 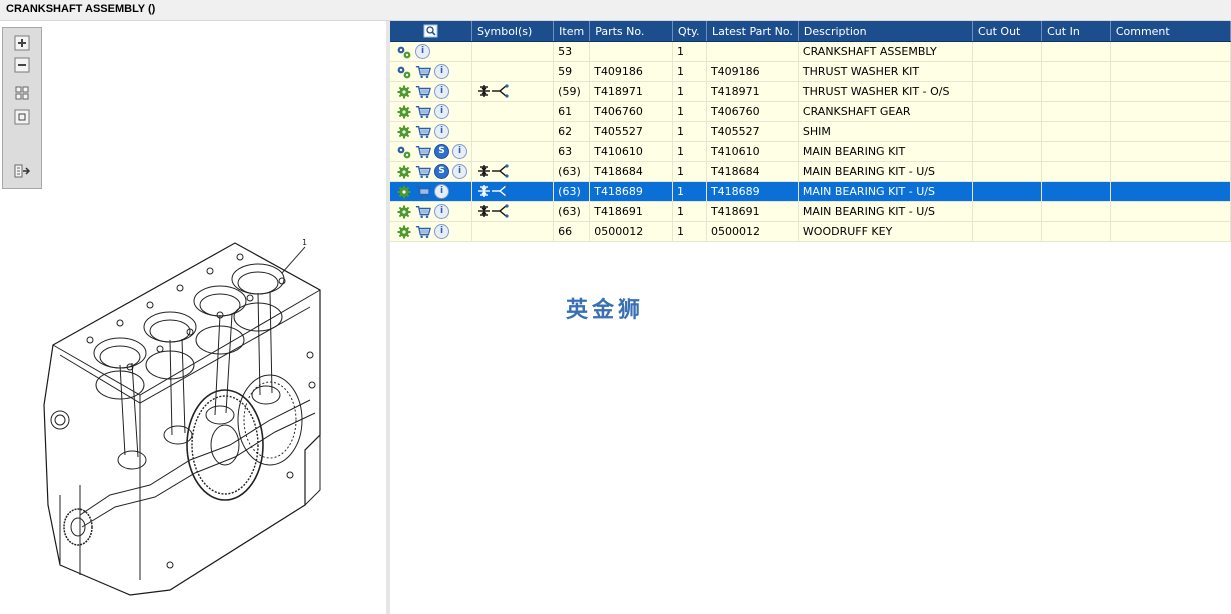 I want to click on item-cell: 62, so click(x=572, y=131).